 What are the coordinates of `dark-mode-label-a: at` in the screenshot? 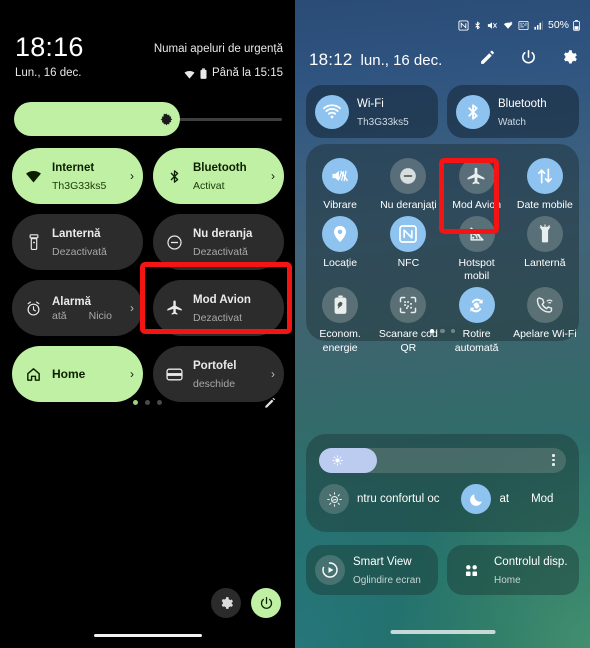 It's located at (504, 499).